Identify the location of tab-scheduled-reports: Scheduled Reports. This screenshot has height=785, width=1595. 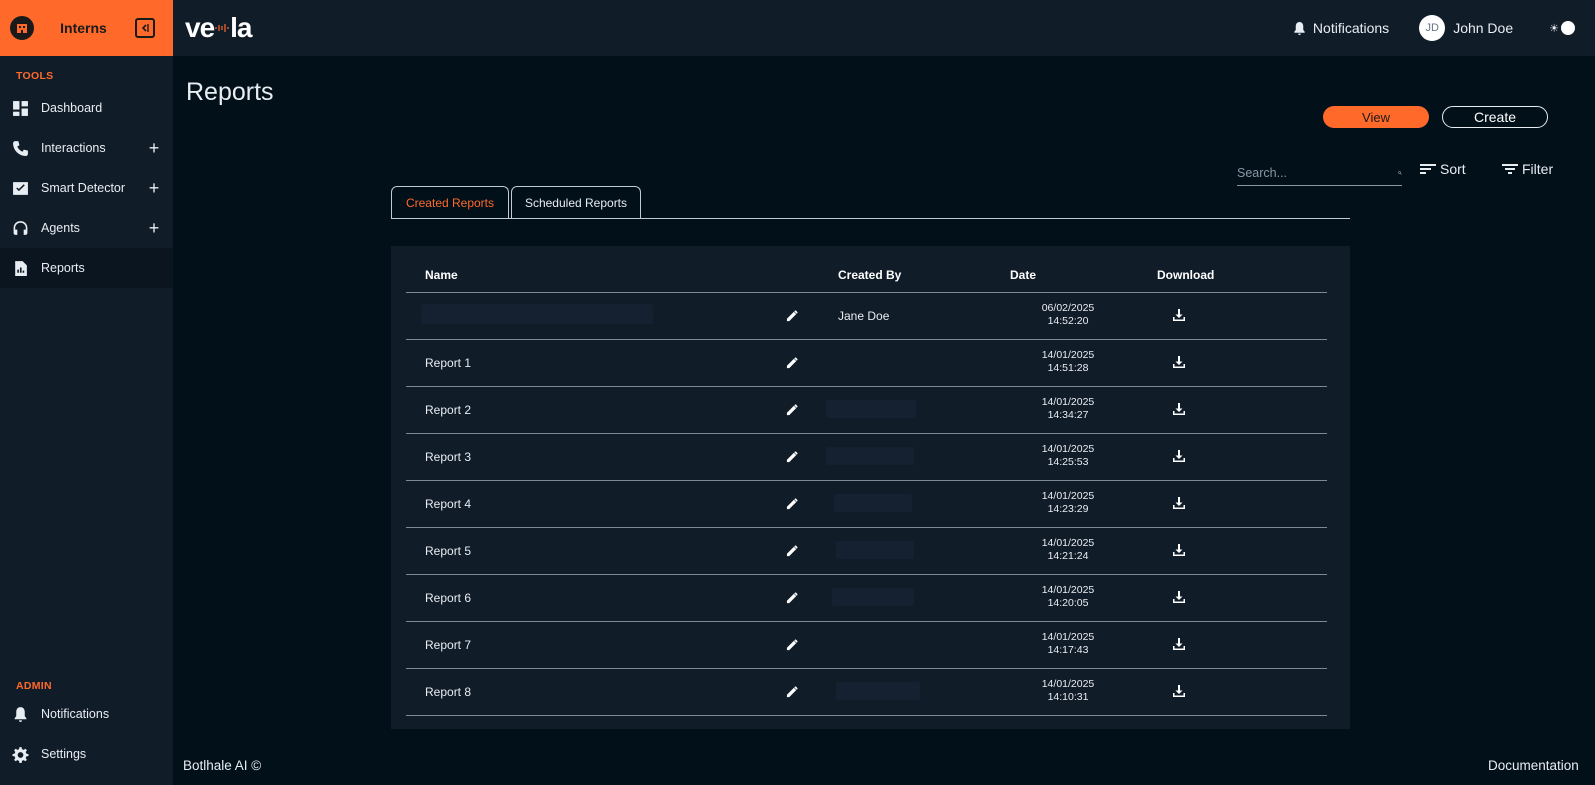
(576, 202).